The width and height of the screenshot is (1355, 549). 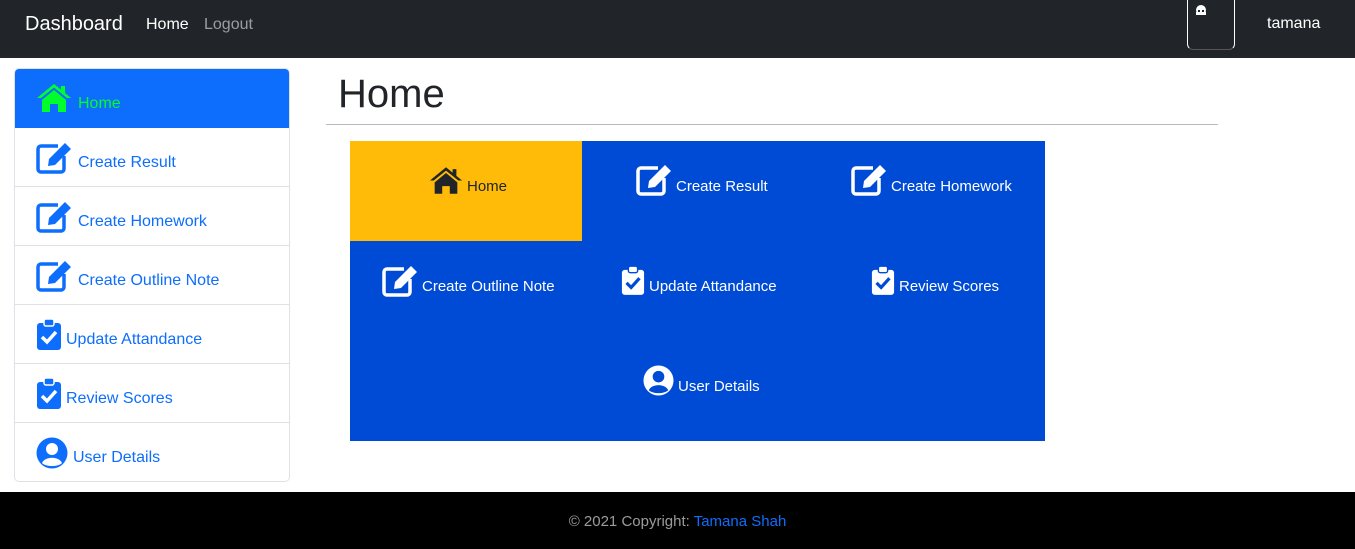 I want to click on sidebar-item-label: Create Result, so click(x=127, y=162).